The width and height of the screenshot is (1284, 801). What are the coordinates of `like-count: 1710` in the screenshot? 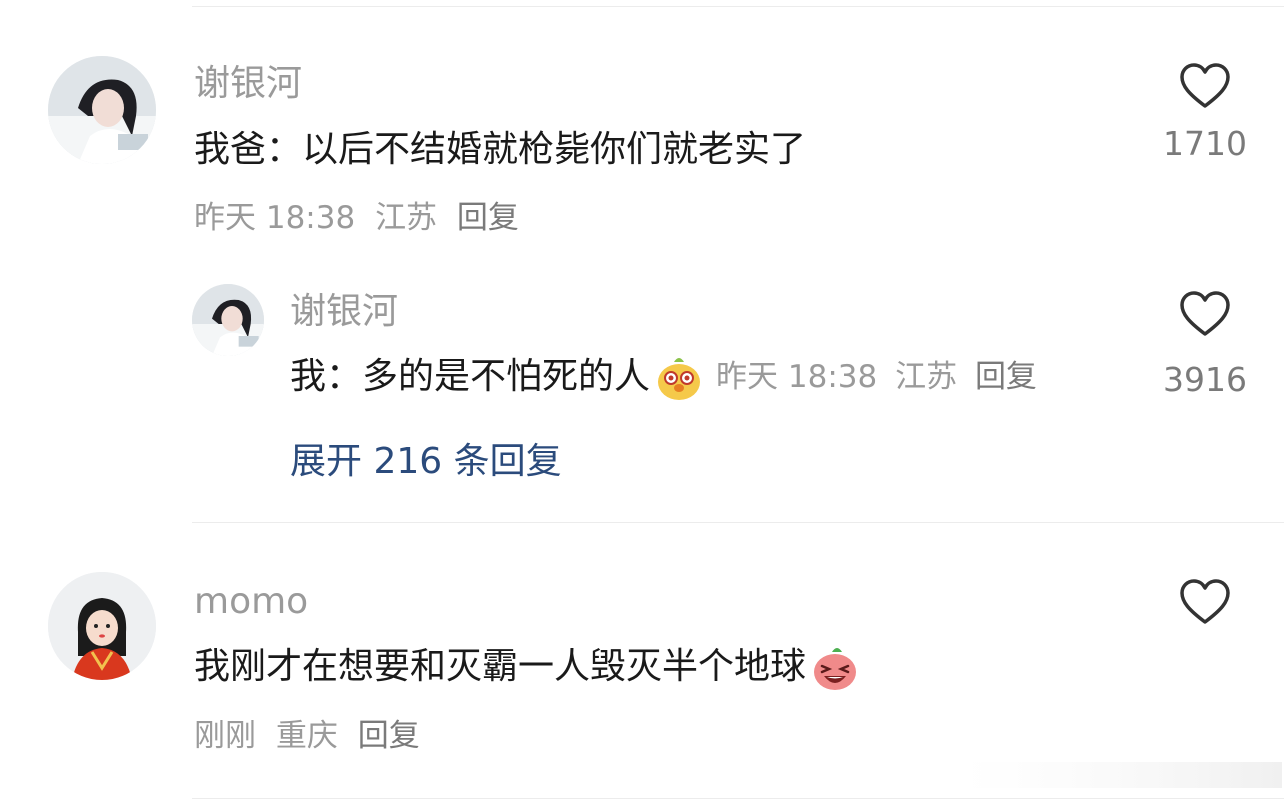 It's located at (1205, 143).